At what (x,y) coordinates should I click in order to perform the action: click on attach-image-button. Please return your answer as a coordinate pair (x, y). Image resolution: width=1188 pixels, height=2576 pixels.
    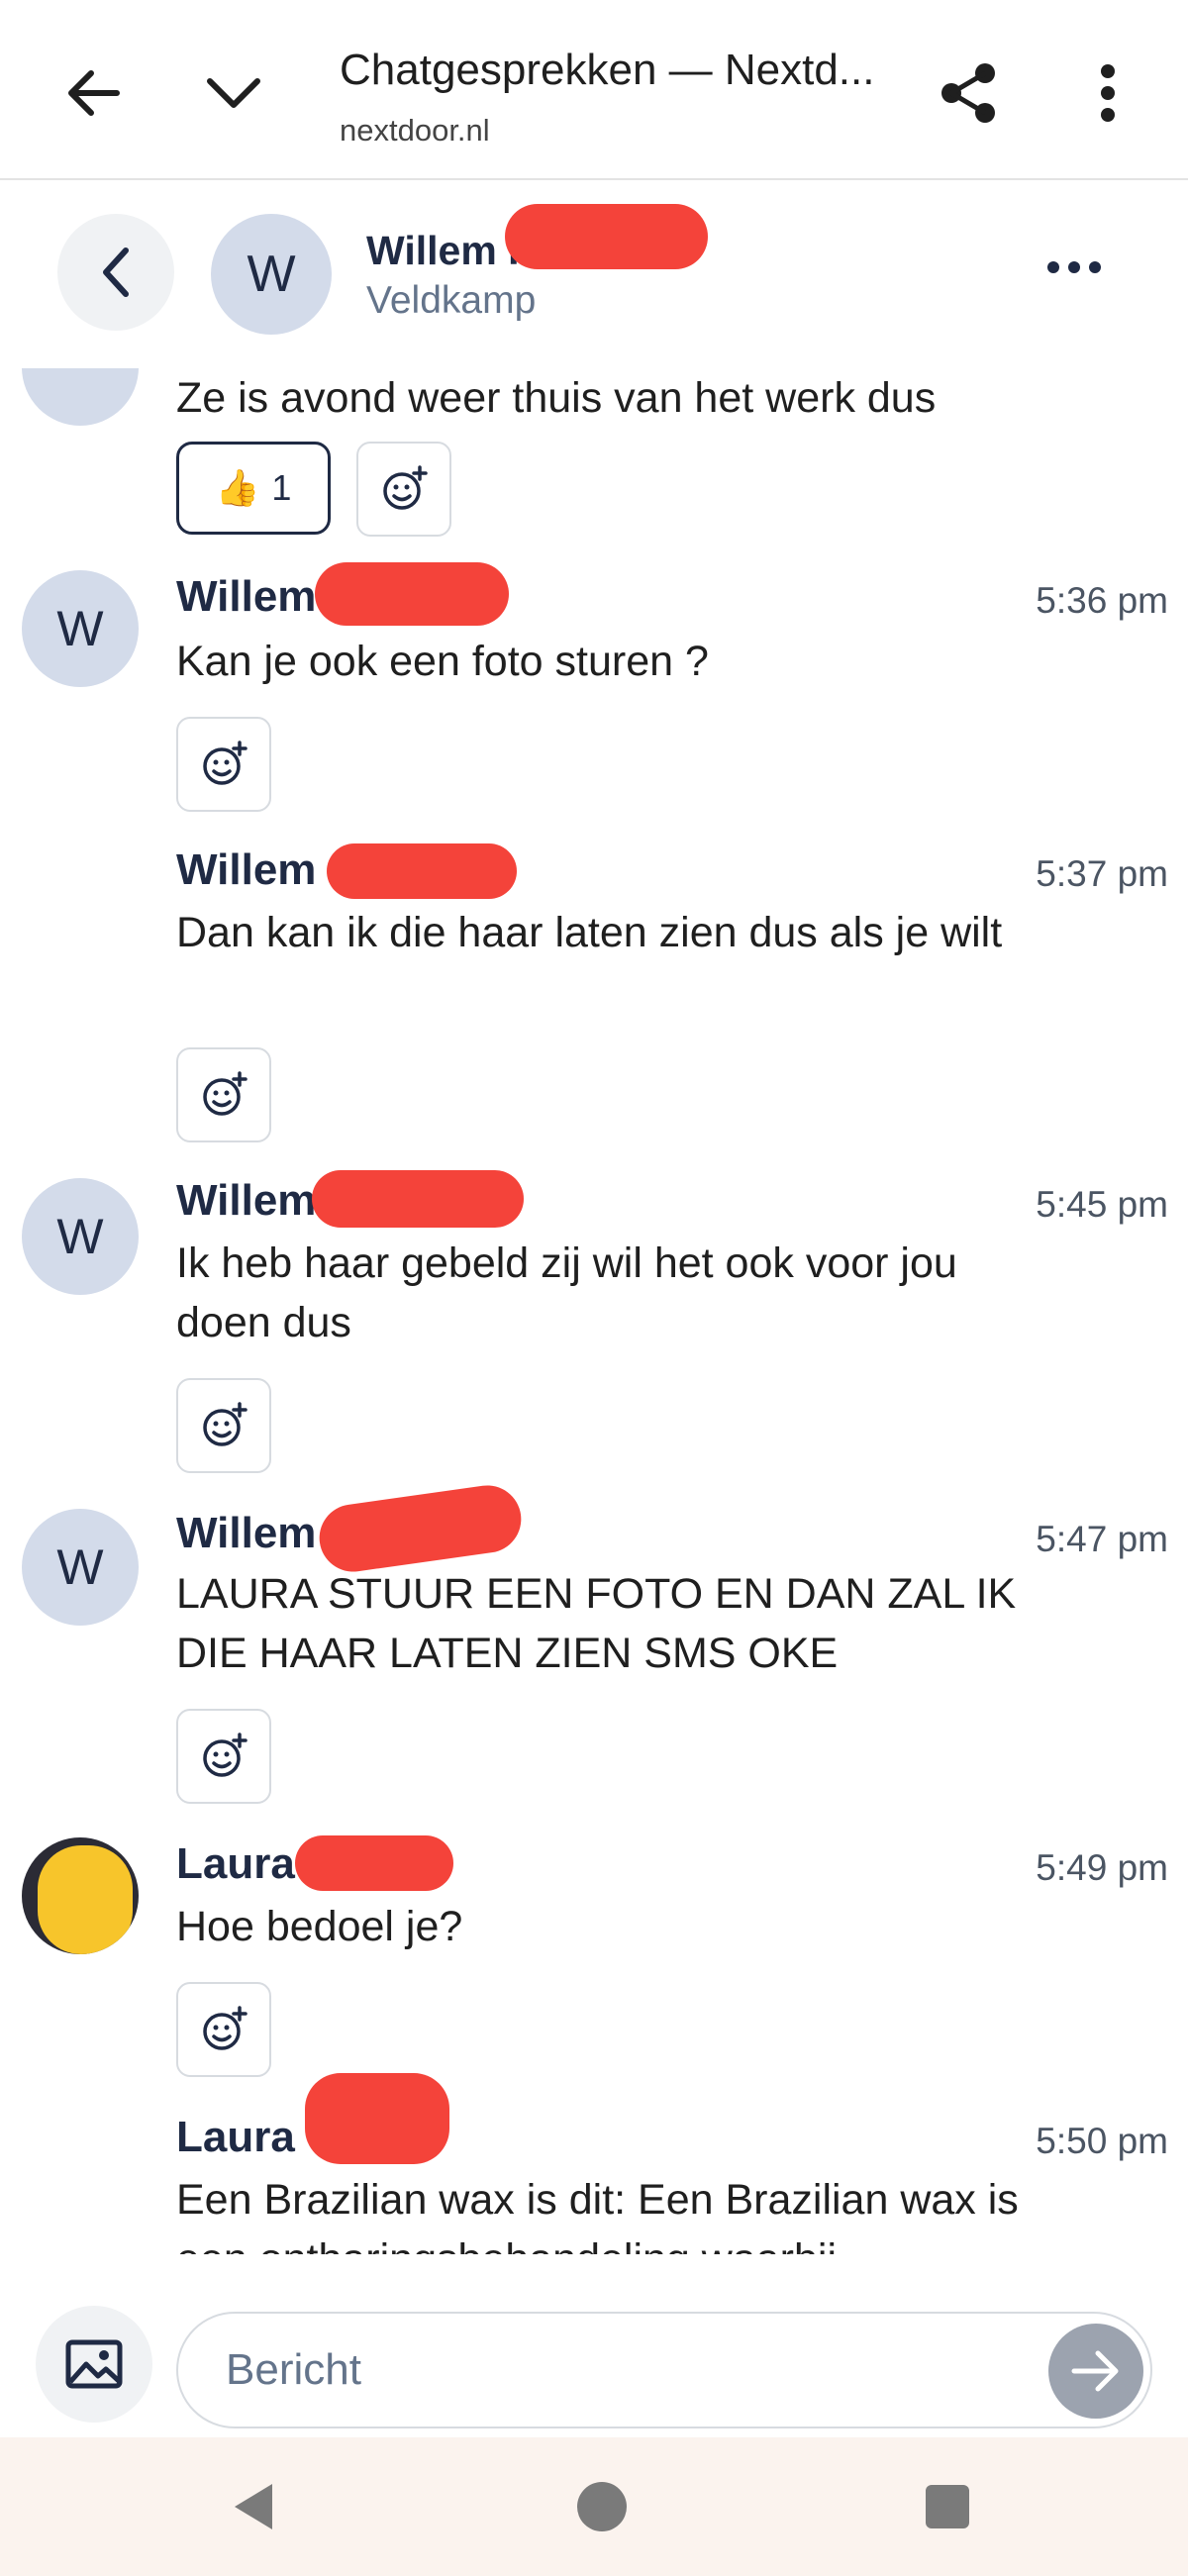
    Looking at the image, I should click on (94, 2365).